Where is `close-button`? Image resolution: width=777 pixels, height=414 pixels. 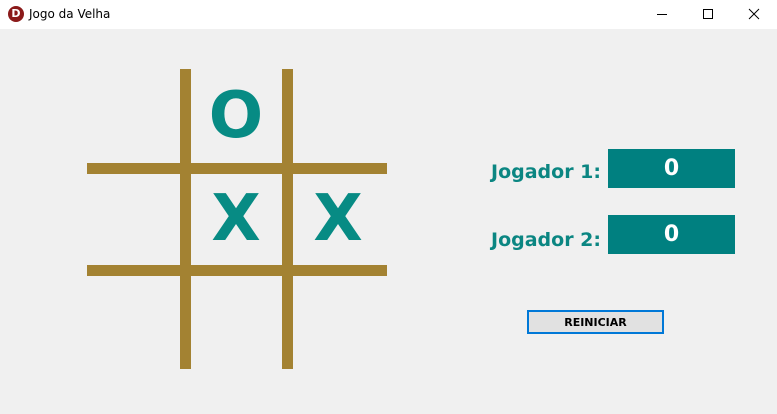
close-button is located at coordinates (754, 14).